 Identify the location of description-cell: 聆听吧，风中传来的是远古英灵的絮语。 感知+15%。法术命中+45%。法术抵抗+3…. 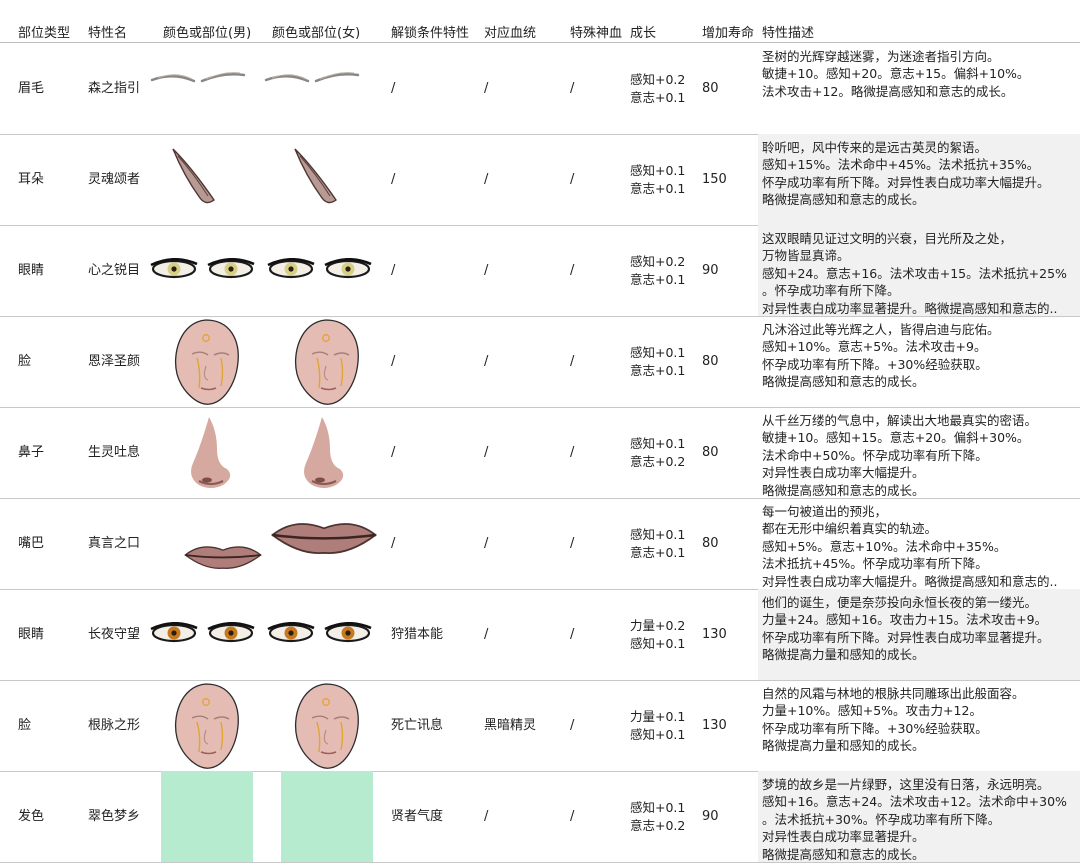
(919, 179).